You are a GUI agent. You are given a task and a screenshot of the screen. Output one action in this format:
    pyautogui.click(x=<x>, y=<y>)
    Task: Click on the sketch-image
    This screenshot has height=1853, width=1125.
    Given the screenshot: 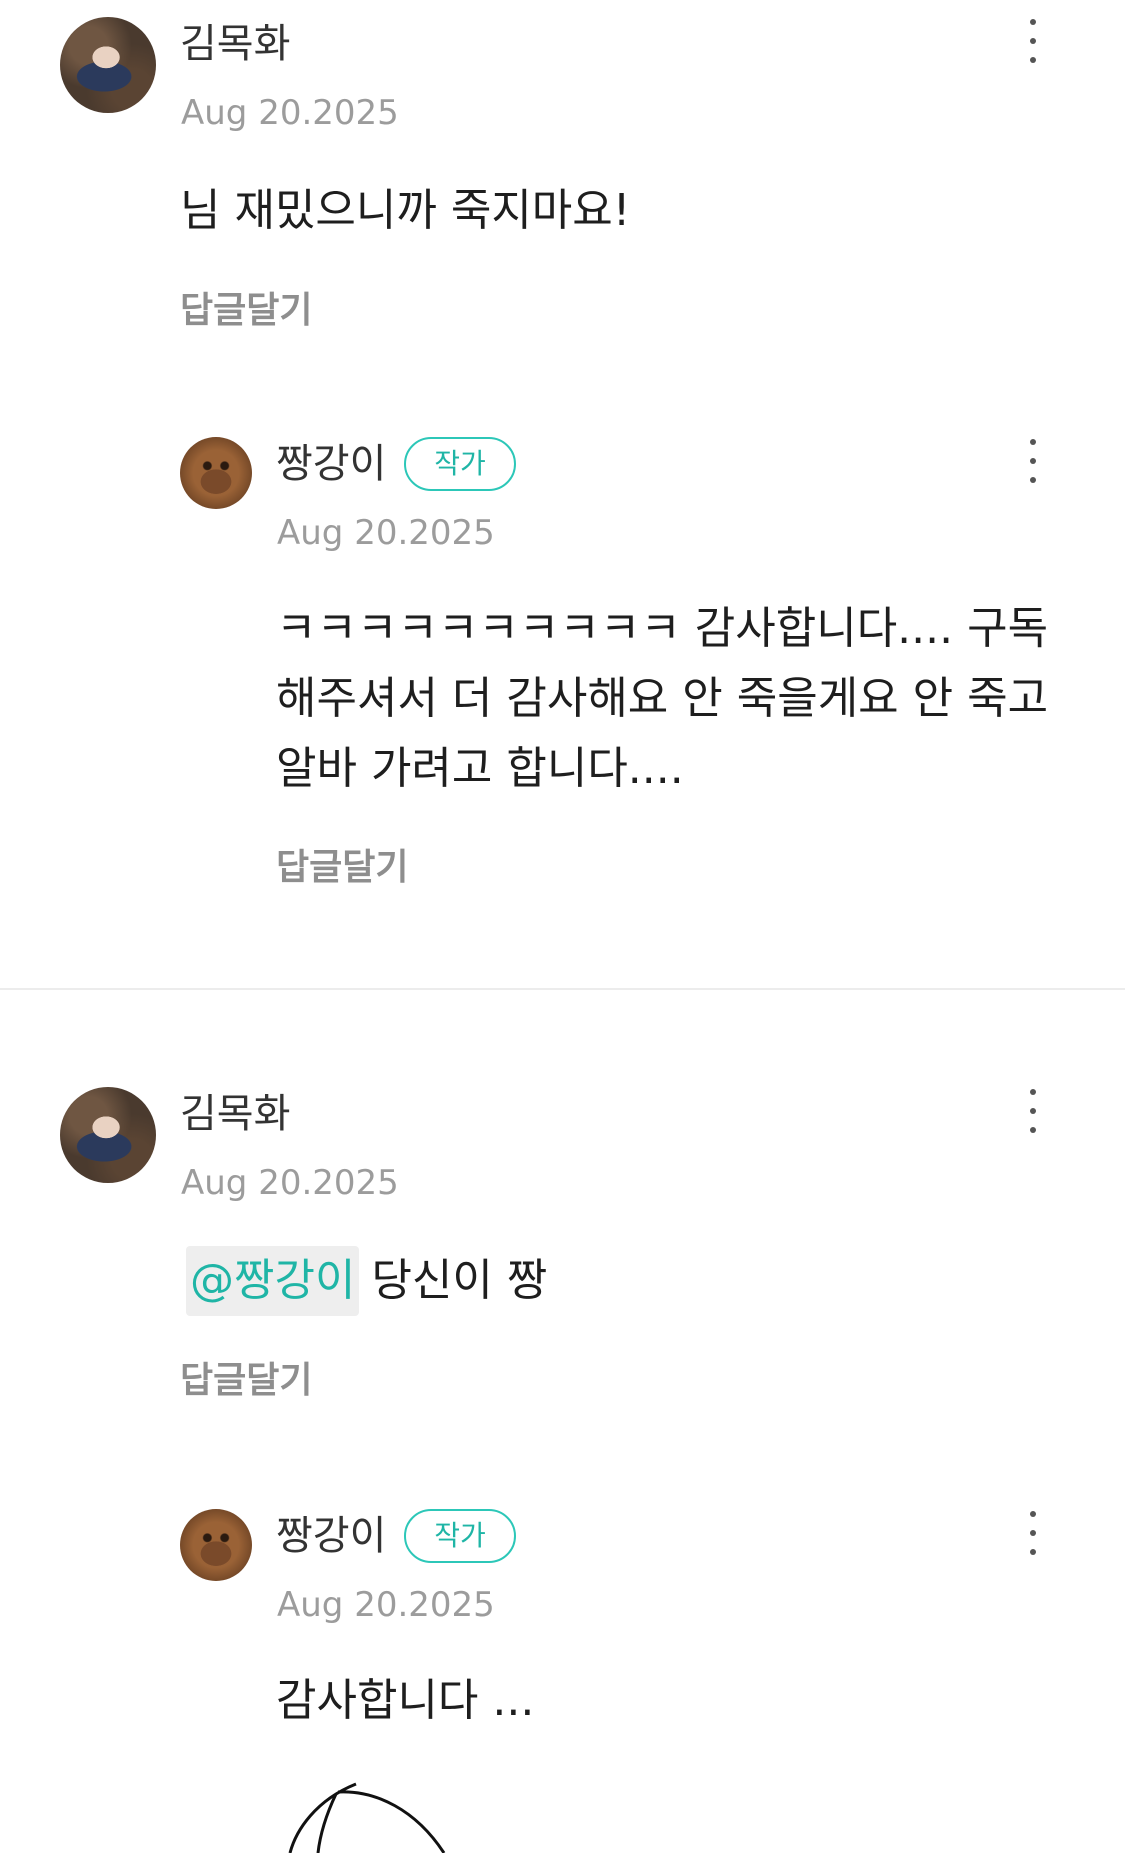 What is the action you would take?
    pyautogui.click(x=367, y=1817)
    